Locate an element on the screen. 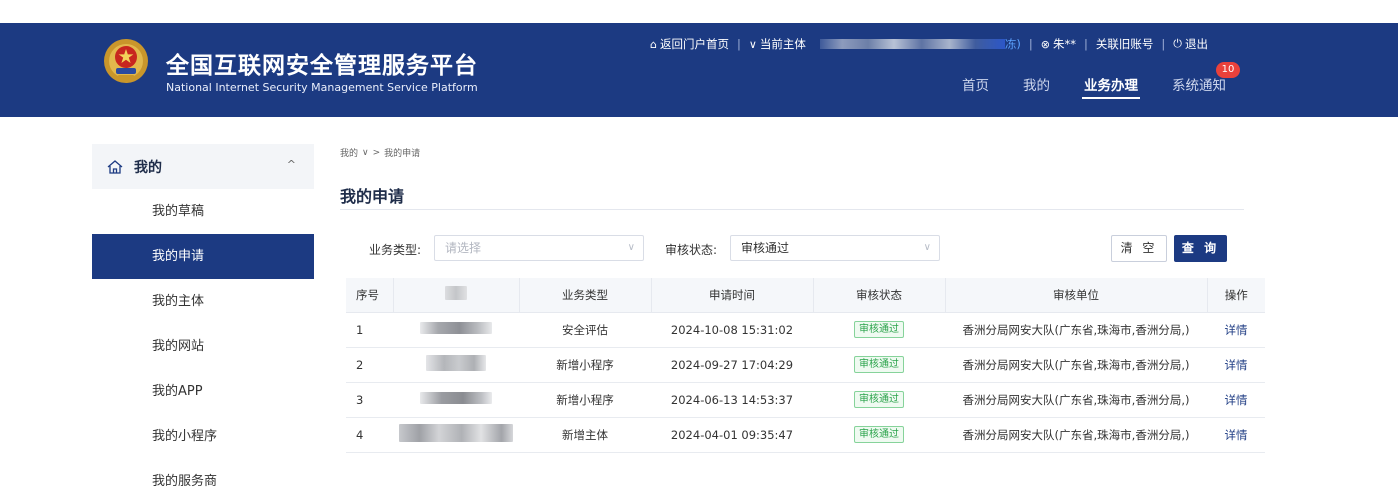  clear-button: 清 空 is located at coordinates (1139, 248).